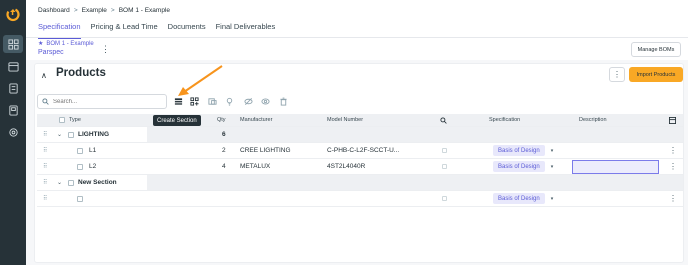  I want to click on columns-icon, so click(672, 120).